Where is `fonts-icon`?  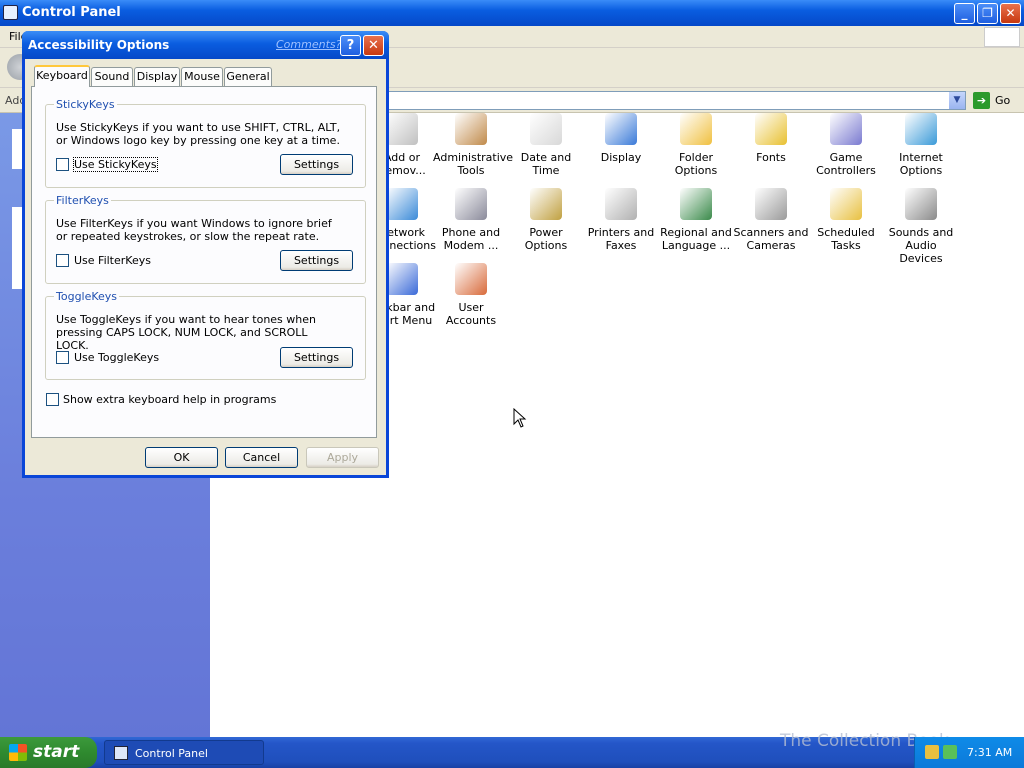
fonts-icon is located at coordinates (771, 129).